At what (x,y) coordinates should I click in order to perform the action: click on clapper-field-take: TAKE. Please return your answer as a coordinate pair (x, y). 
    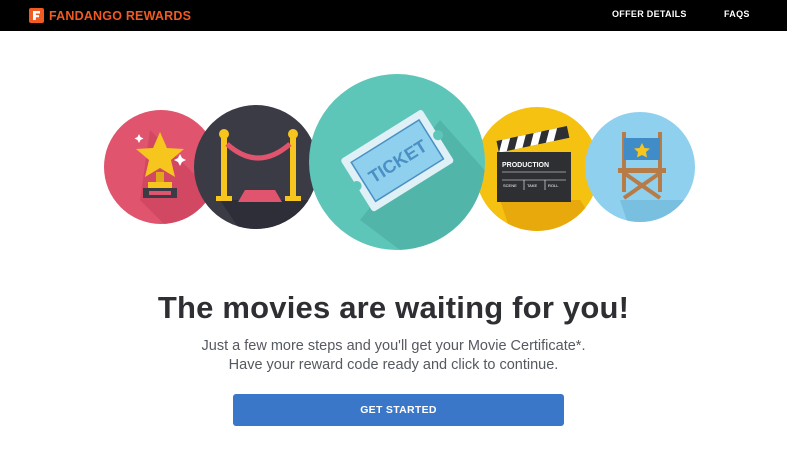
    Looking at the image, I should click on (532, 185).